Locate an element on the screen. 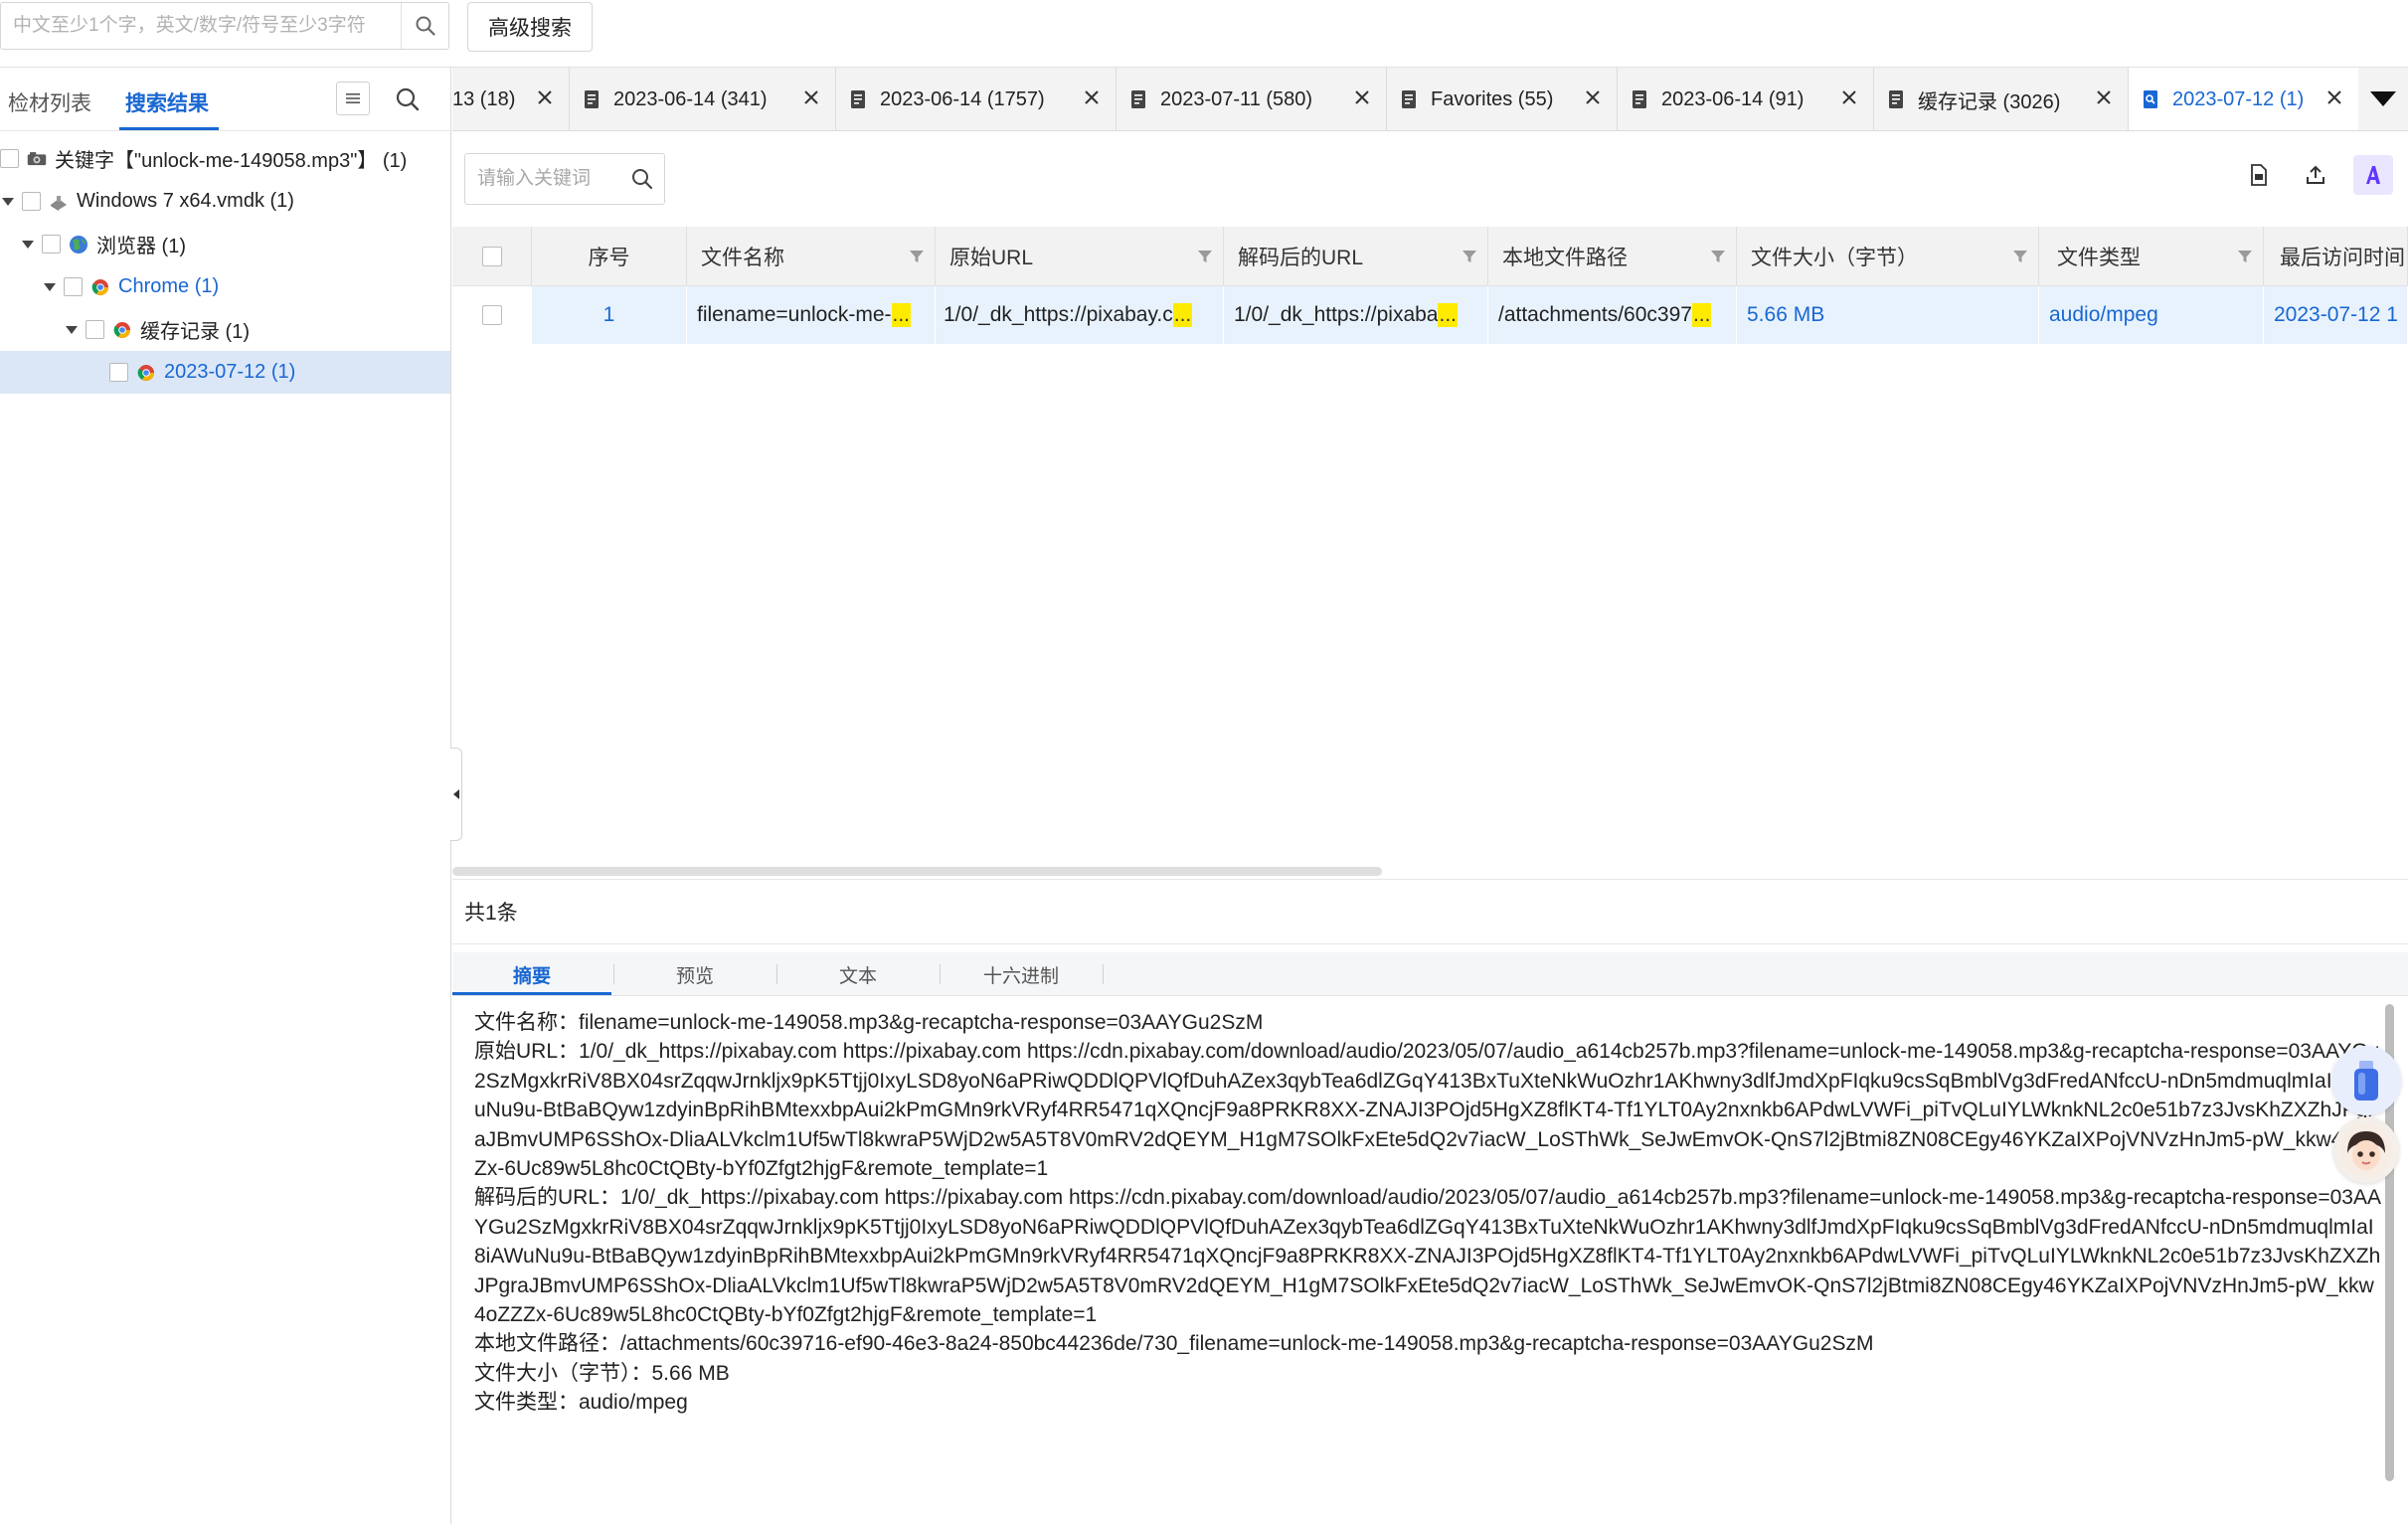 Image resolution: width=2408 pixels, height=1524 pixels. detail-tab-summary: 摘要 is located at coordinates (531, 974).